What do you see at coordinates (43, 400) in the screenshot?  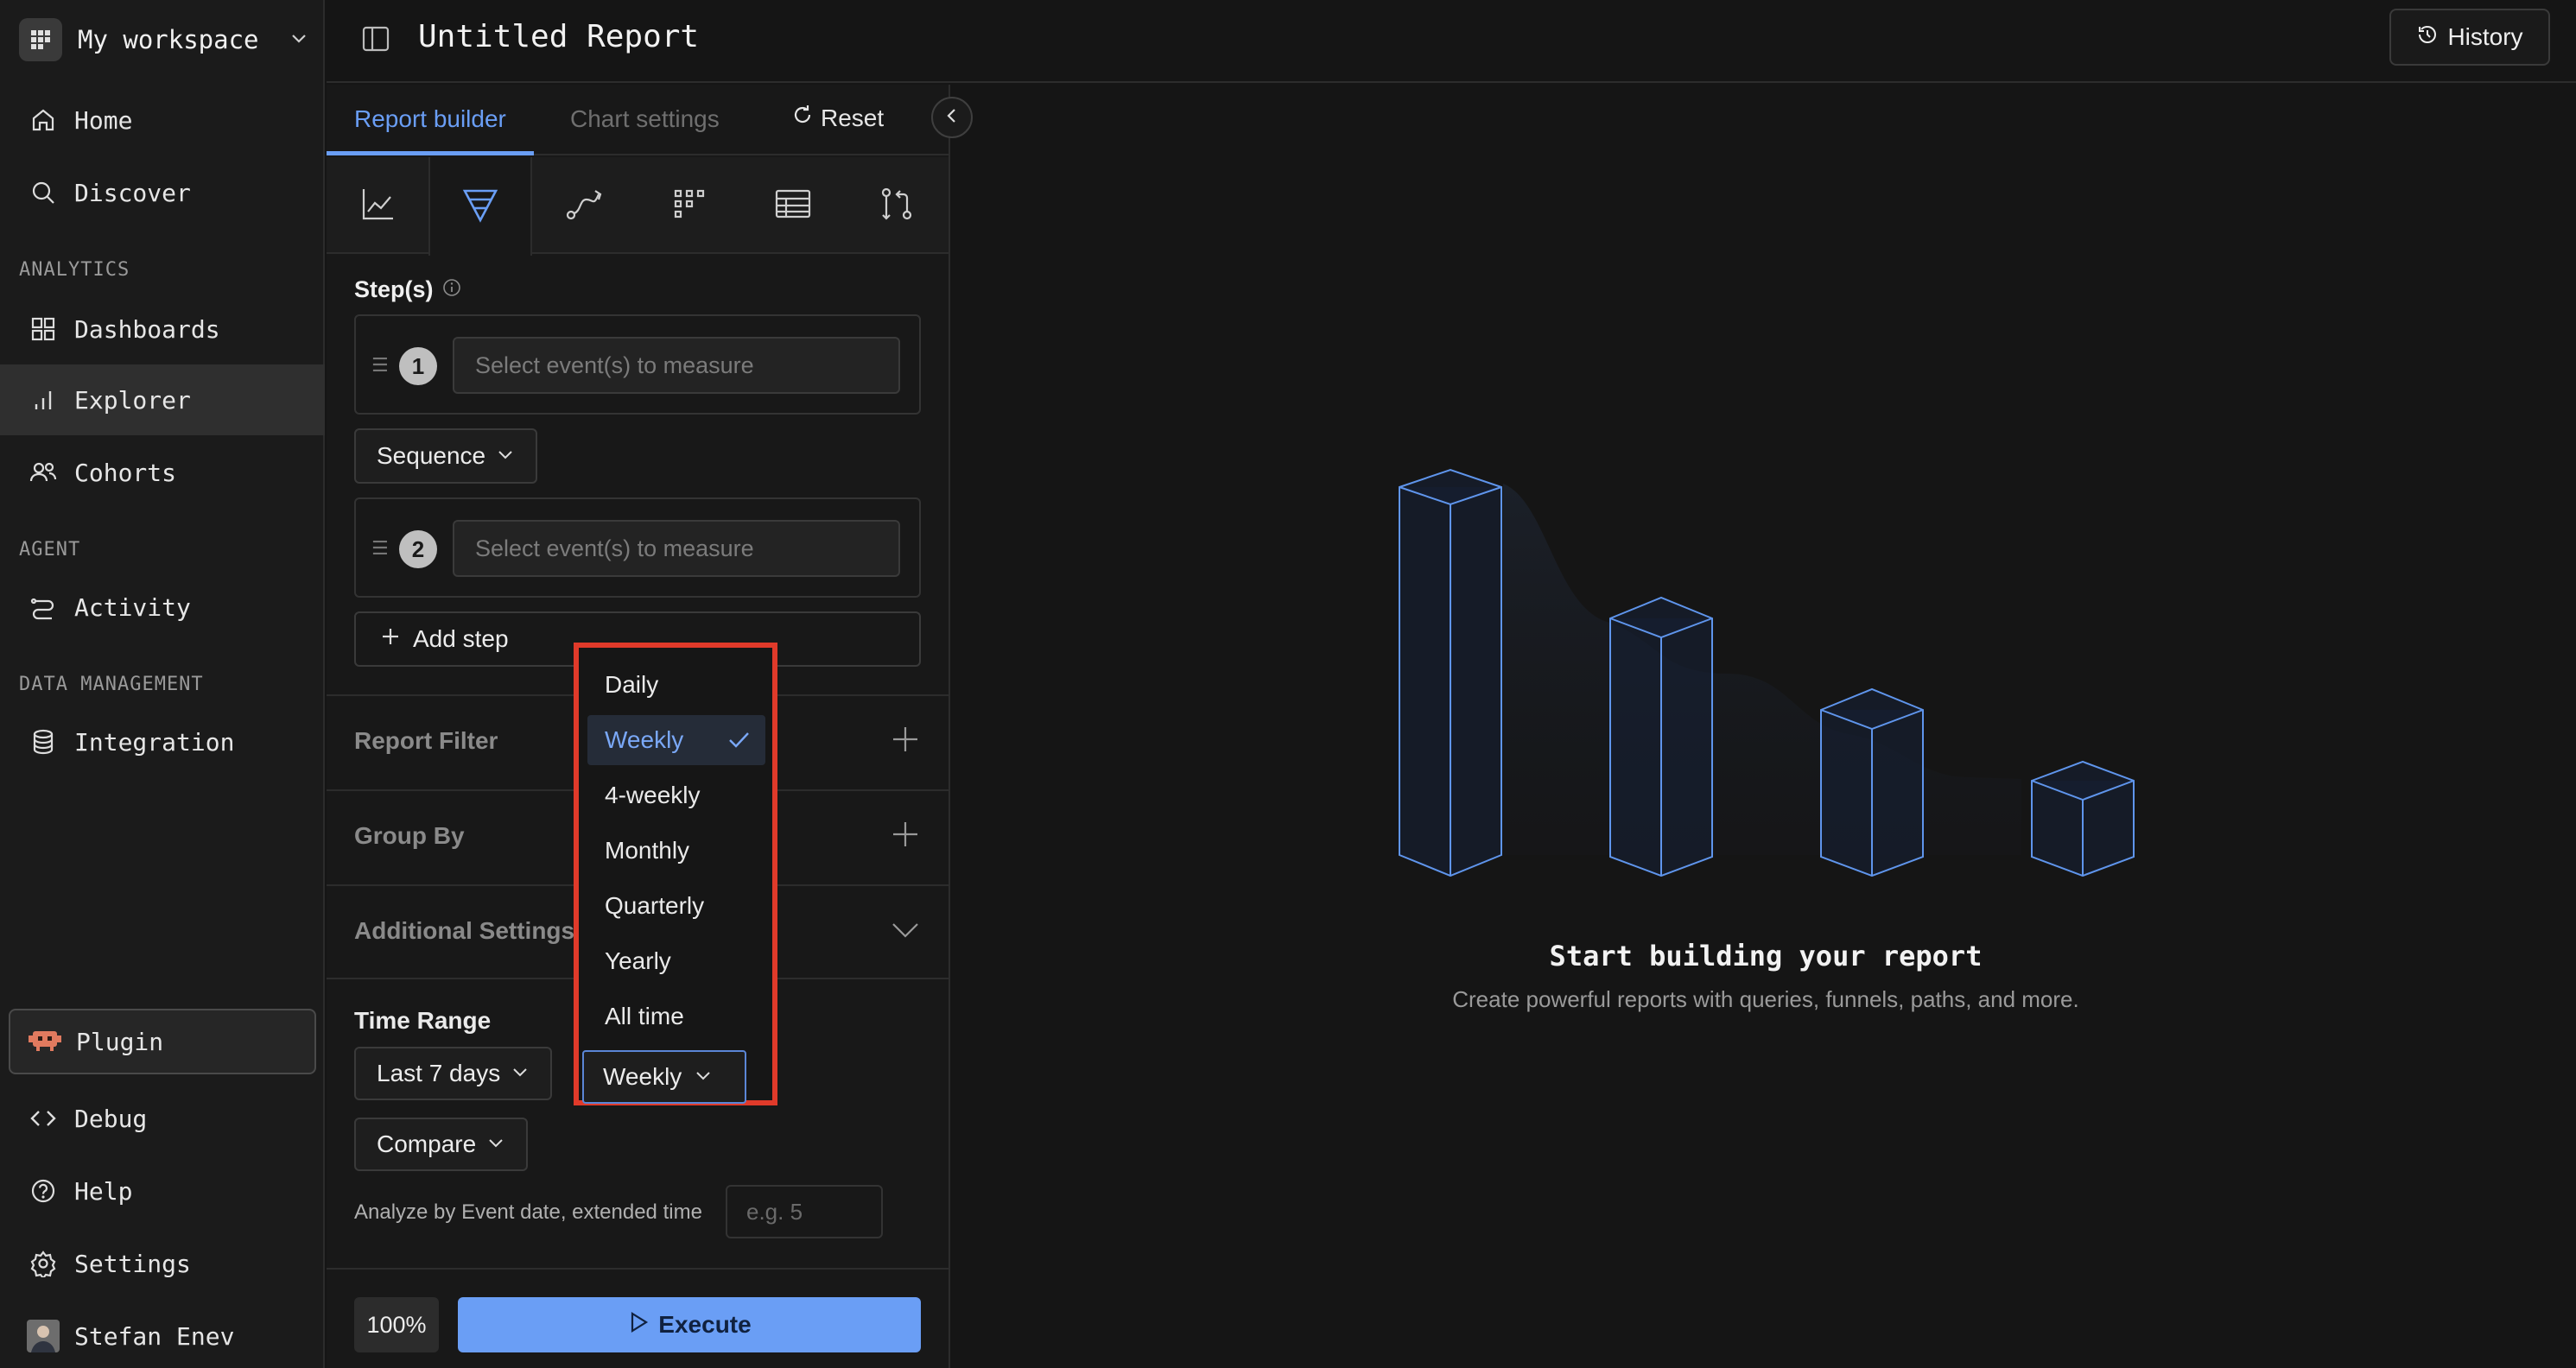 I see `bar-chart-icon` at bounding box center [43, 400].